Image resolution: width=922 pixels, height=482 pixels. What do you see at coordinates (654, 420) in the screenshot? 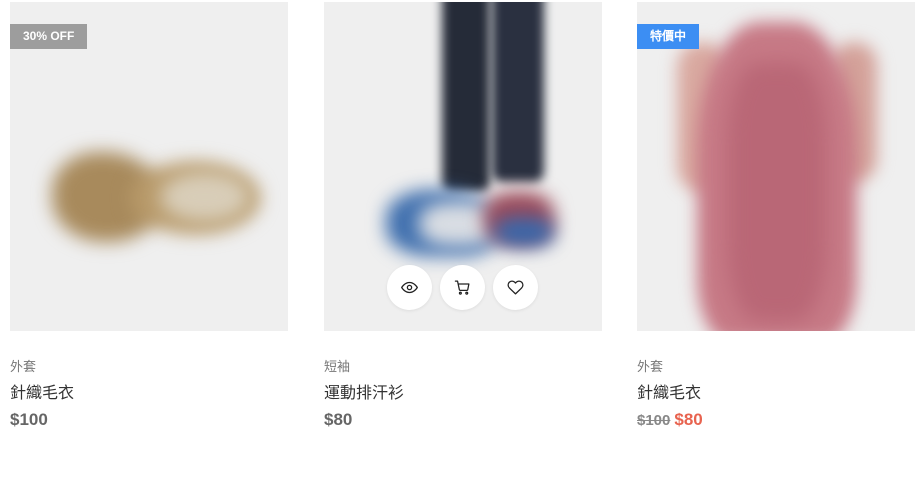
I see `original-price: $100` at bounding box center [654, 420].